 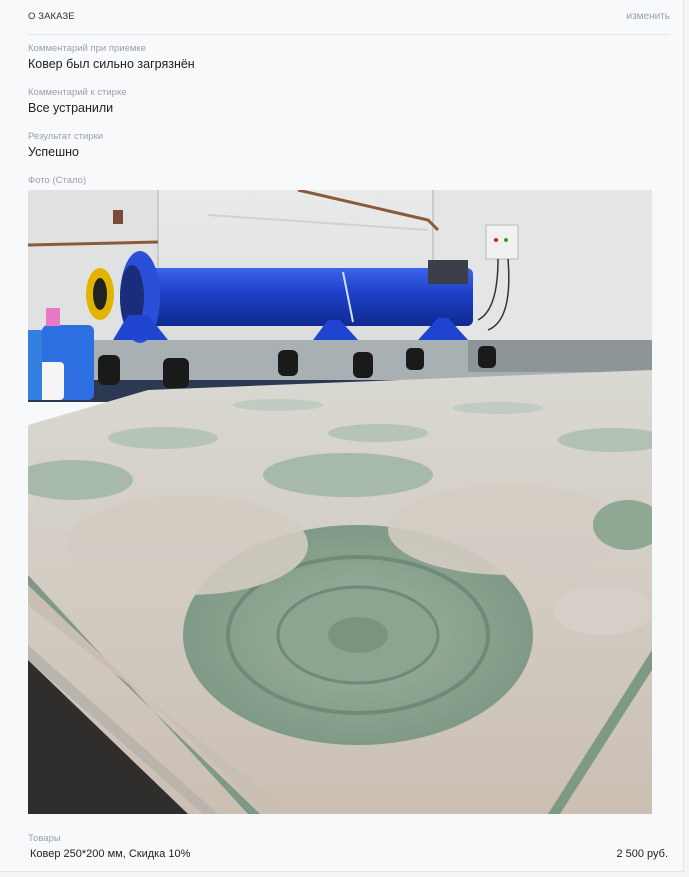 I want to click on order-header: О ЗАКАЗЕ изменить, so click(x=349, y=17).